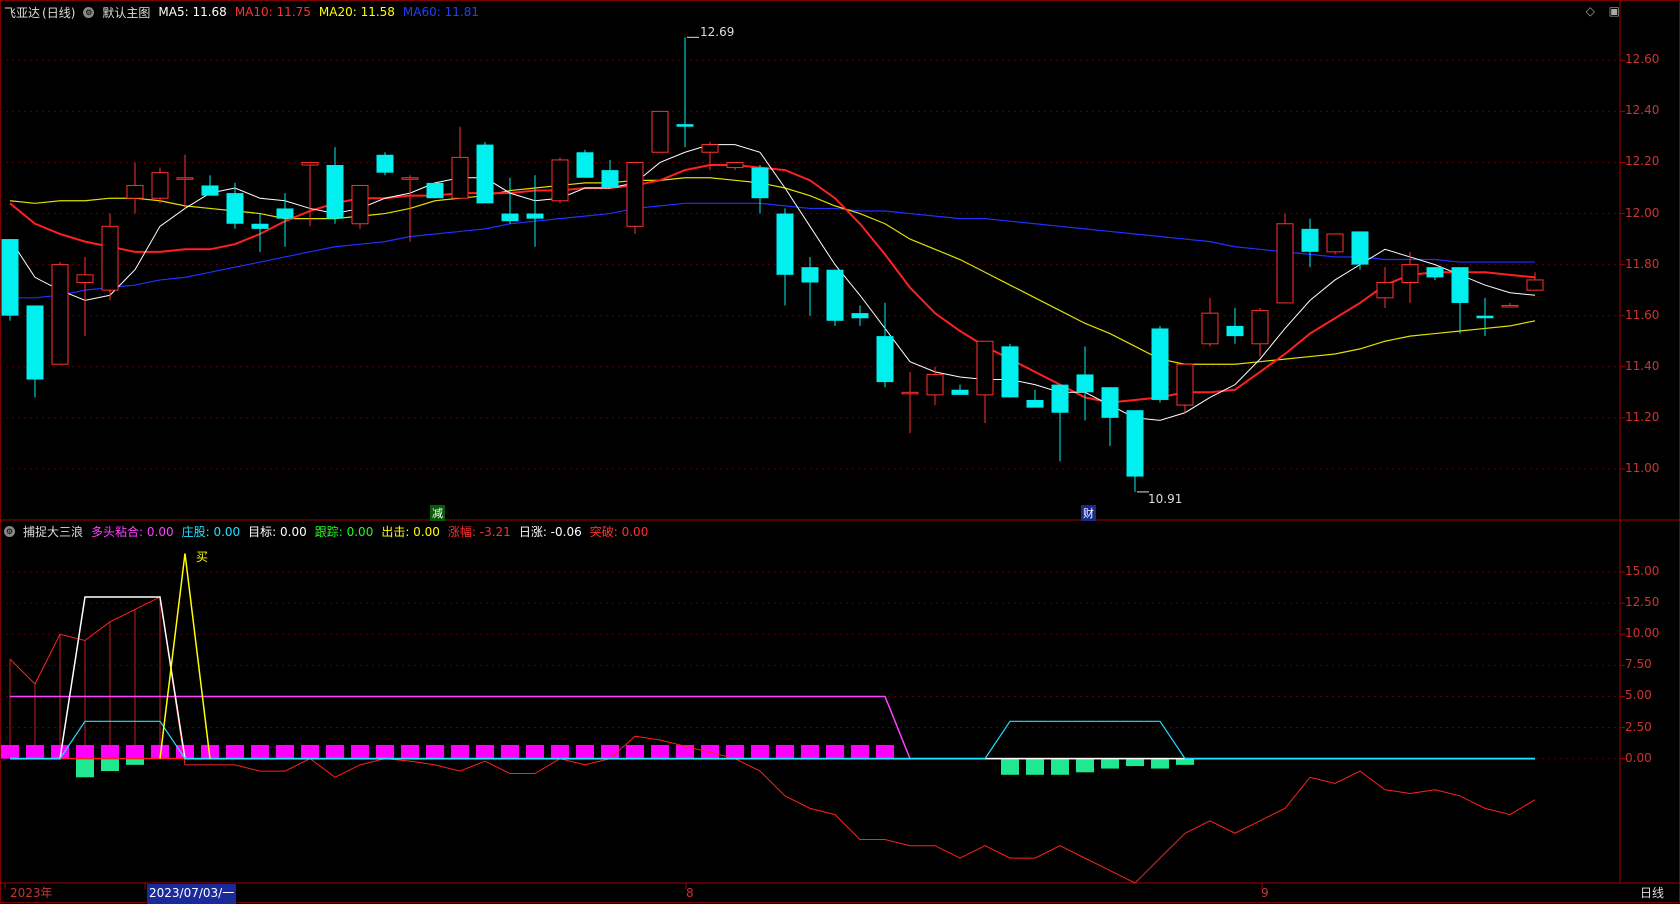  Describe the element at coordinates (1614, 11) in the screenshot. I see `panel-icon: ▣` at that location.